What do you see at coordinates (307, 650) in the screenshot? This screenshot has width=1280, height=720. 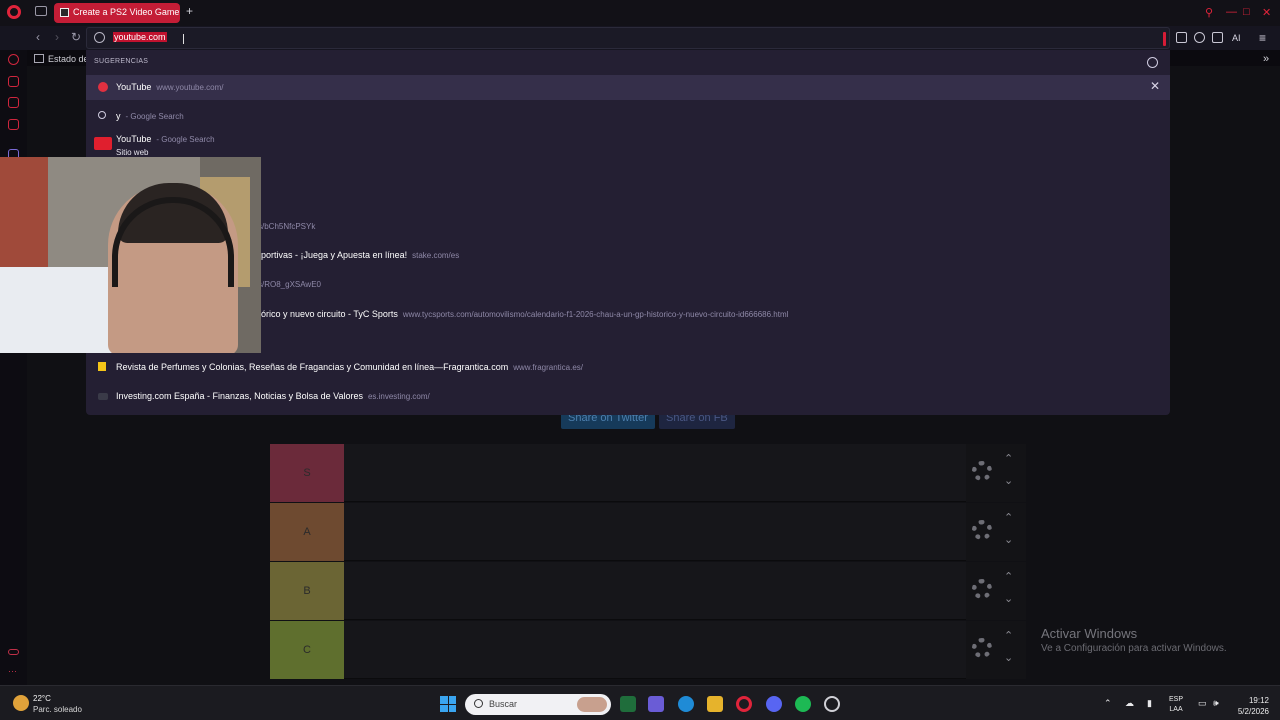 I see `tier-label: C` at bounding box center [307, 650].